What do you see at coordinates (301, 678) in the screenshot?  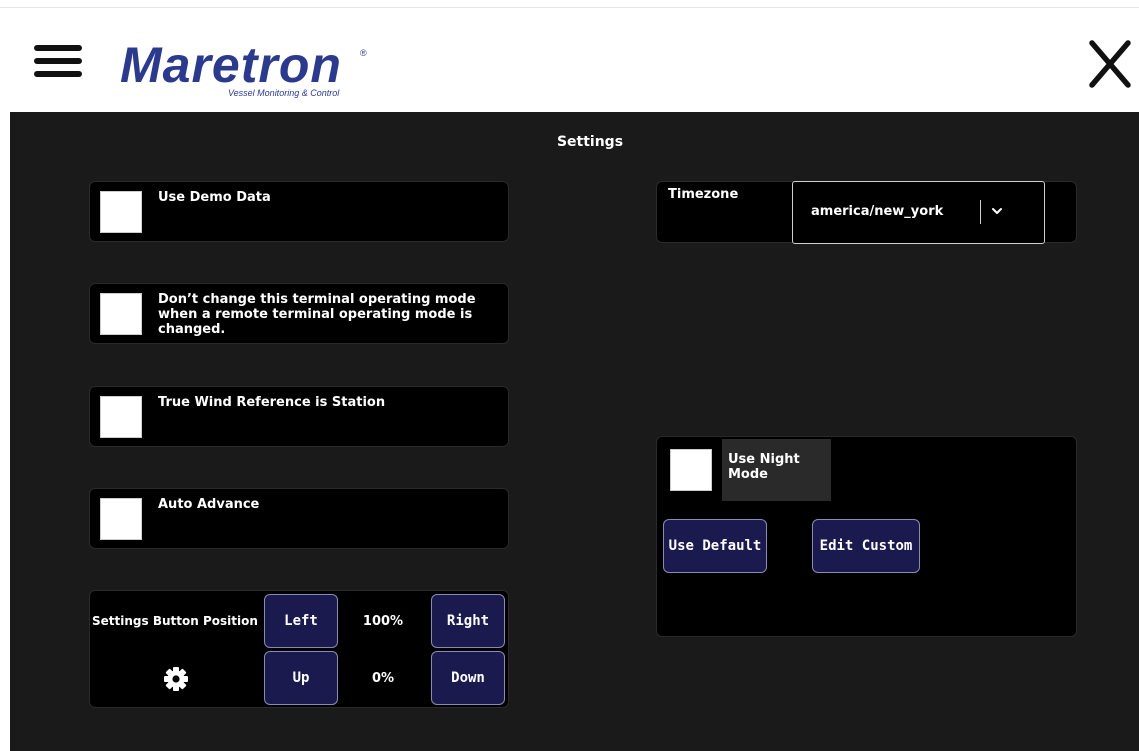 I see `position-up-button: Up` at bounding box center [301, 678].